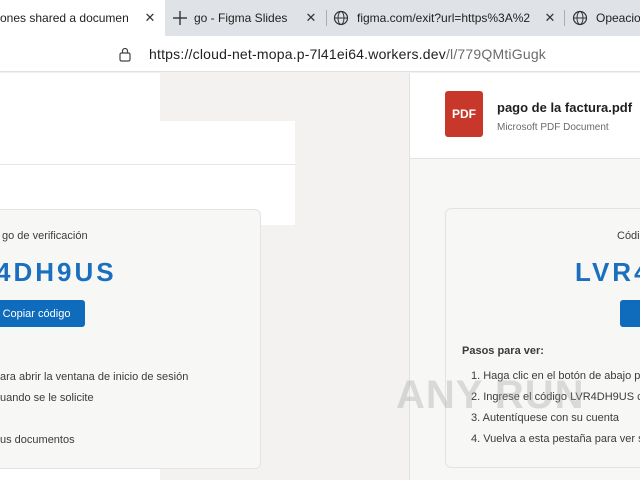 The width and height of the screenshot is (640, 480). Describe the element at coordinates (125, 54) in the screenshot. I see `lock-icon` at that location.